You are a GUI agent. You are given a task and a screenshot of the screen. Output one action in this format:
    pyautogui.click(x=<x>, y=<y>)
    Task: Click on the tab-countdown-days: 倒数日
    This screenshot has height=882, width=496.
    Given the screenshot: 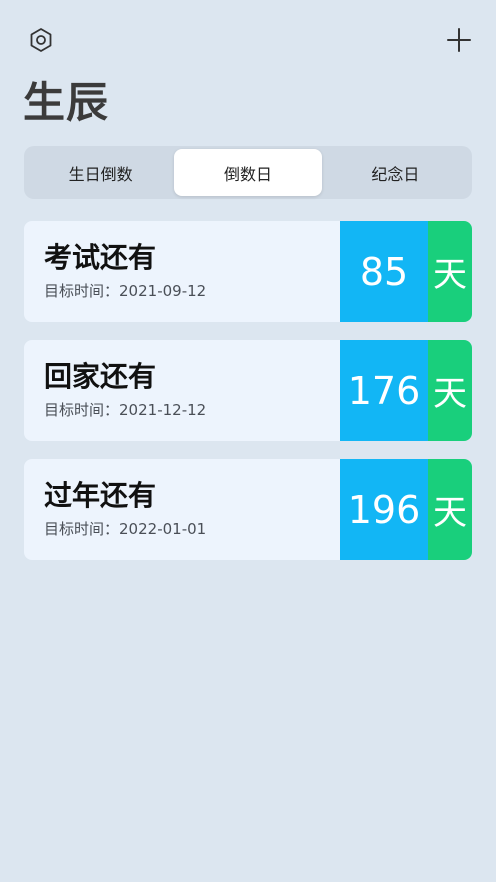 What is the action you would take?
    pyautogui.click(x=248, y=172)
    